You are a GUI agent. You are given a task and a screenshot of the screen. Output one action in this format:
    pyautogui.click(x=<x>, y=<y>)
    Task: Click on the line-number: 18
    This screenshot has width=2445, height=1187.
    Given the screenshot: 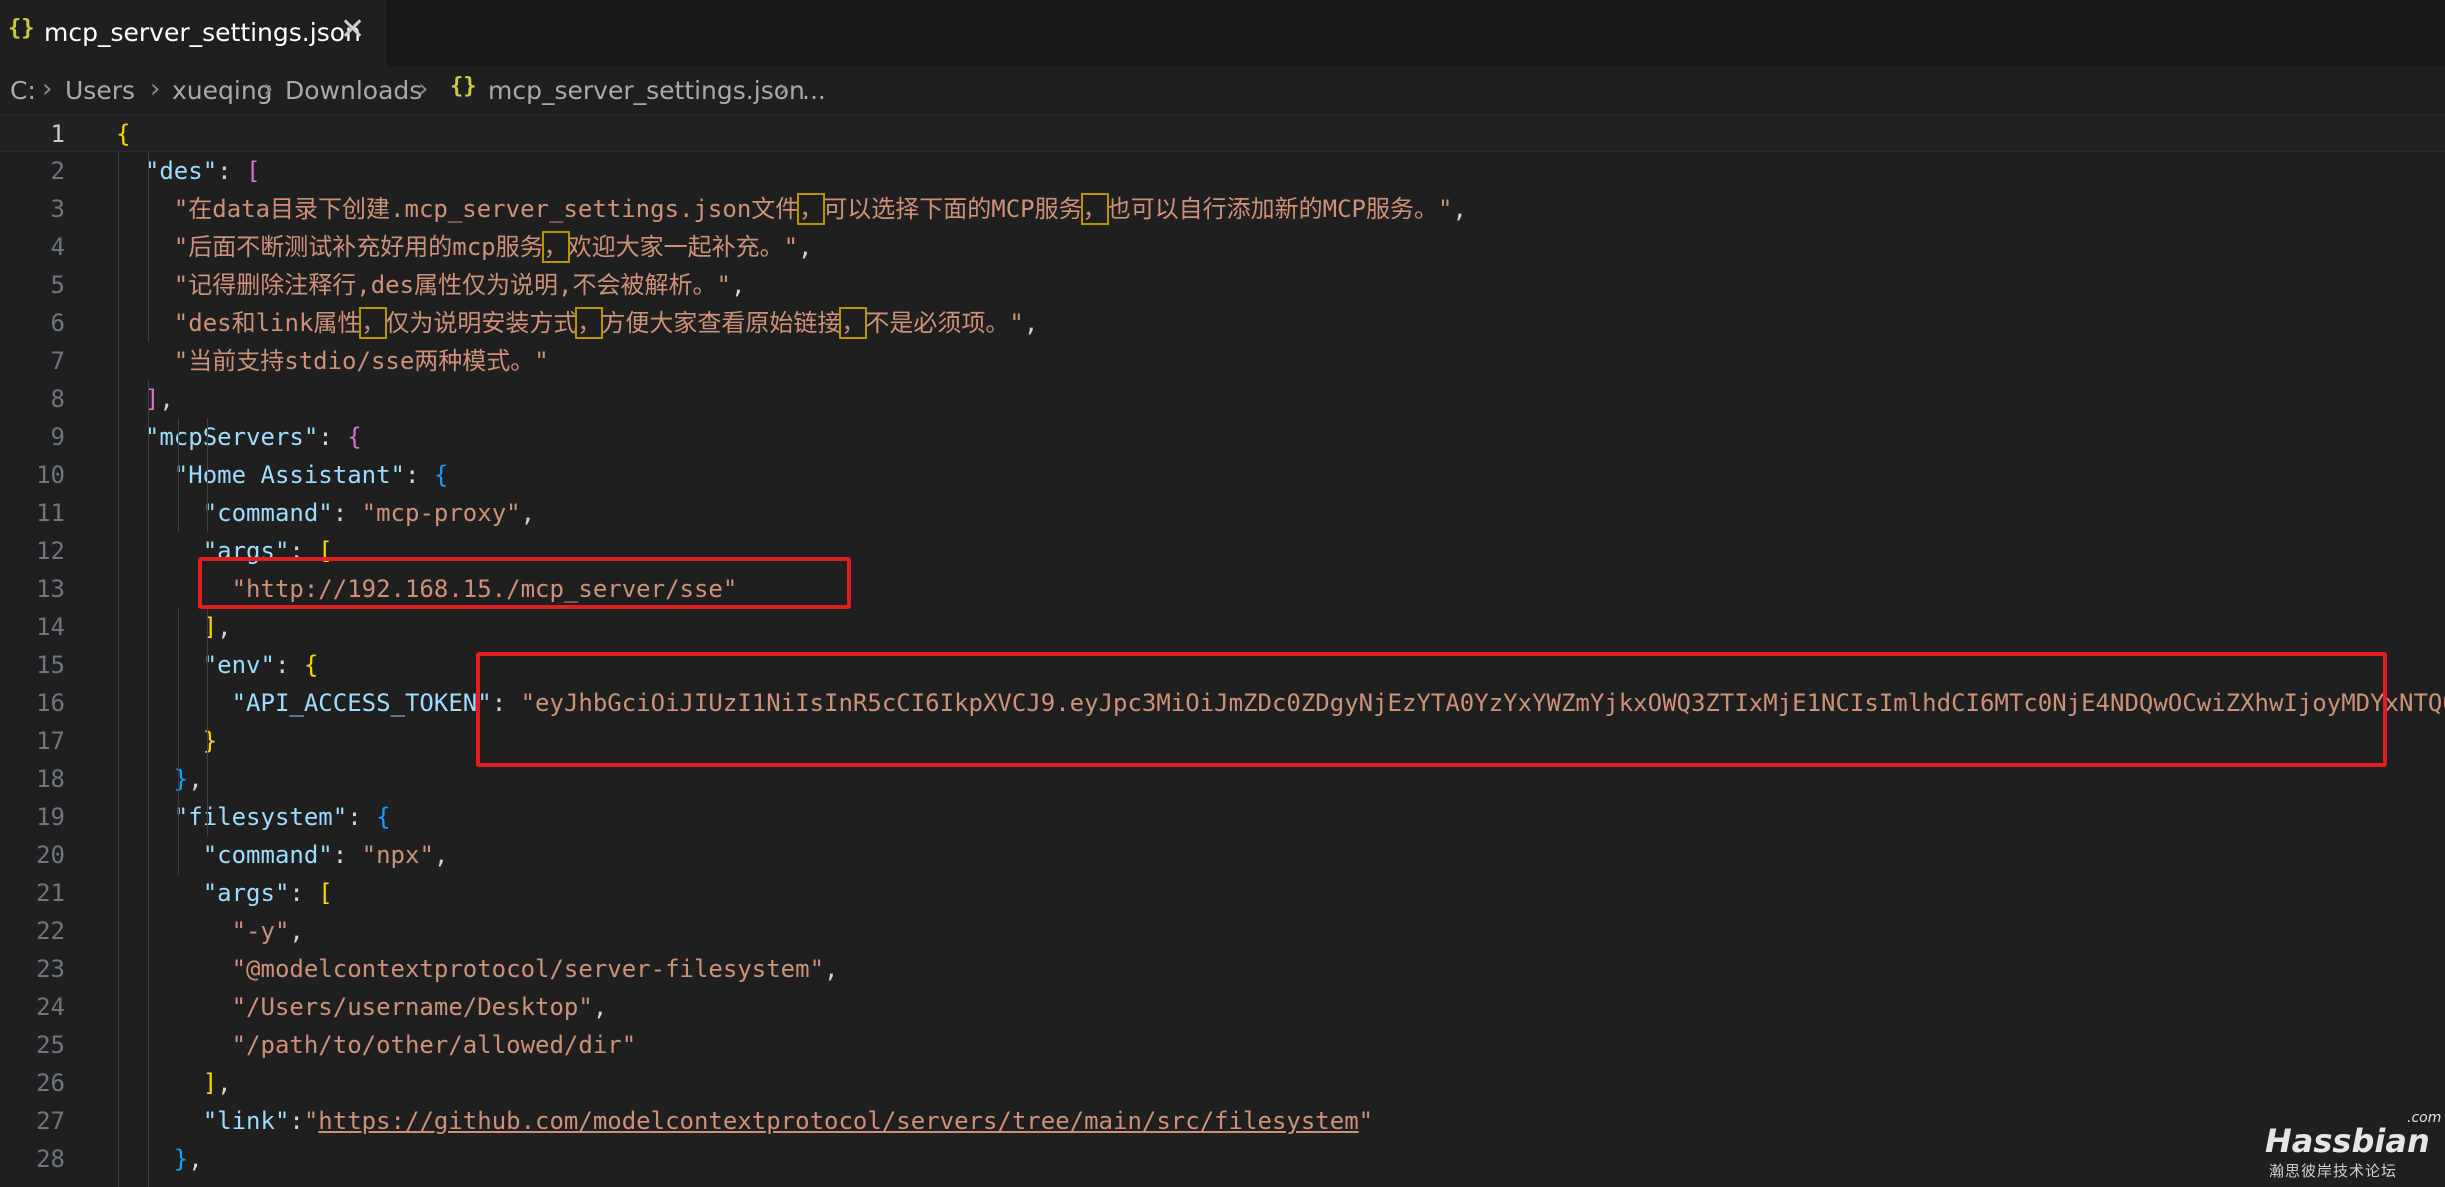 What is the action you would take?
    pyautogui.click(x=50, y=779)
    